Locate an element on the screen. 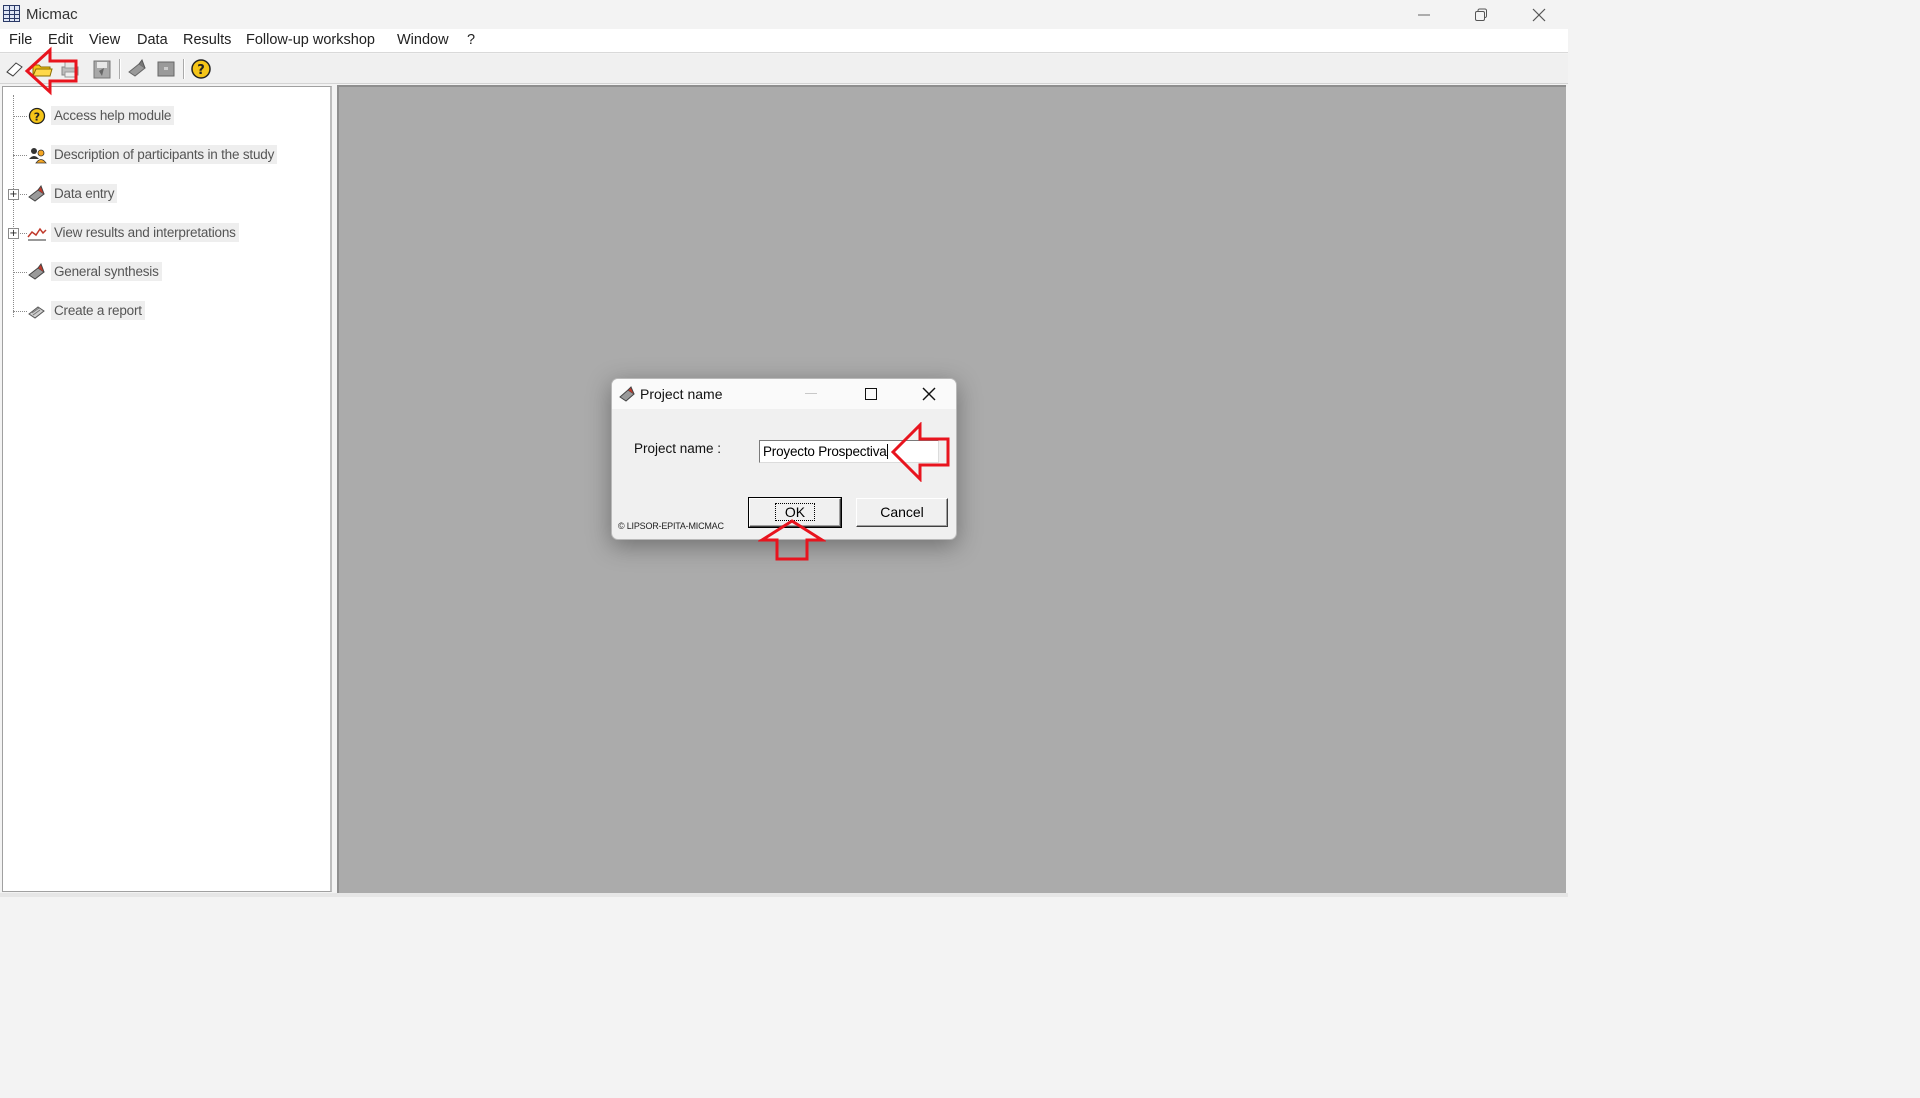 The width and height of the screenshot is (1920, 1098). project-name-label: Project name : is located at coordinates (678, 448).